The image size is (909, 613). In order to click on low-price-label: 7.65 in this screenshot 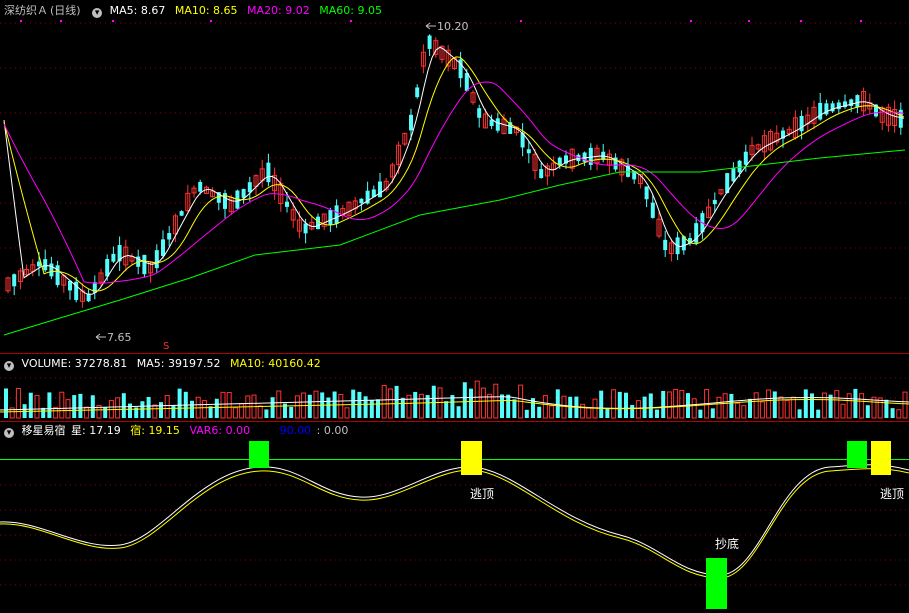, I will do `click(119, 337)`.